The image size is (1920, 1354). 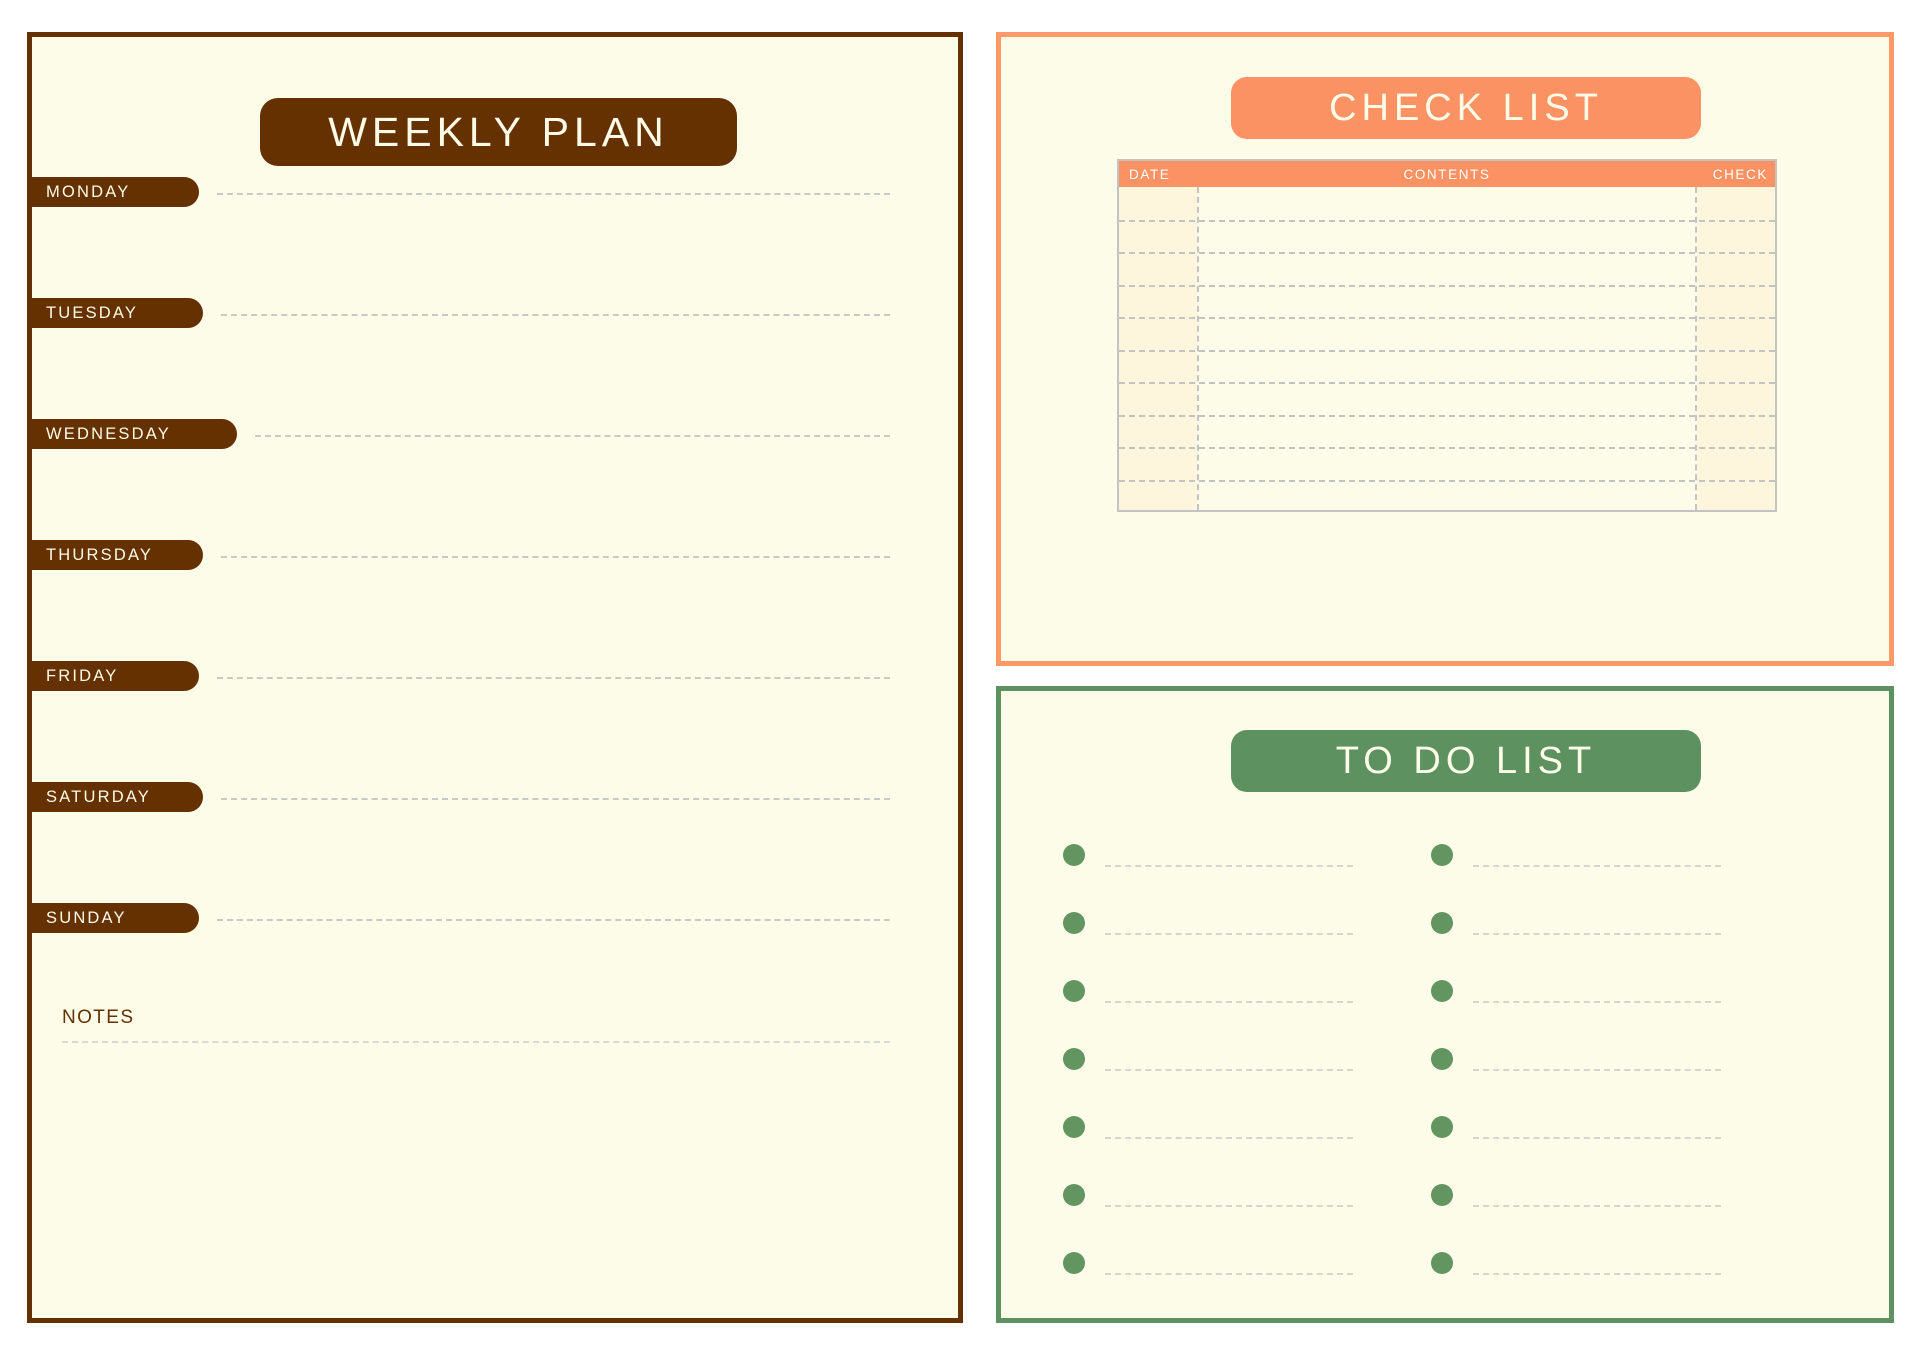 I want to click on weekly-plan-title: WEEKLY PLAN, so click(x=498, y=132).